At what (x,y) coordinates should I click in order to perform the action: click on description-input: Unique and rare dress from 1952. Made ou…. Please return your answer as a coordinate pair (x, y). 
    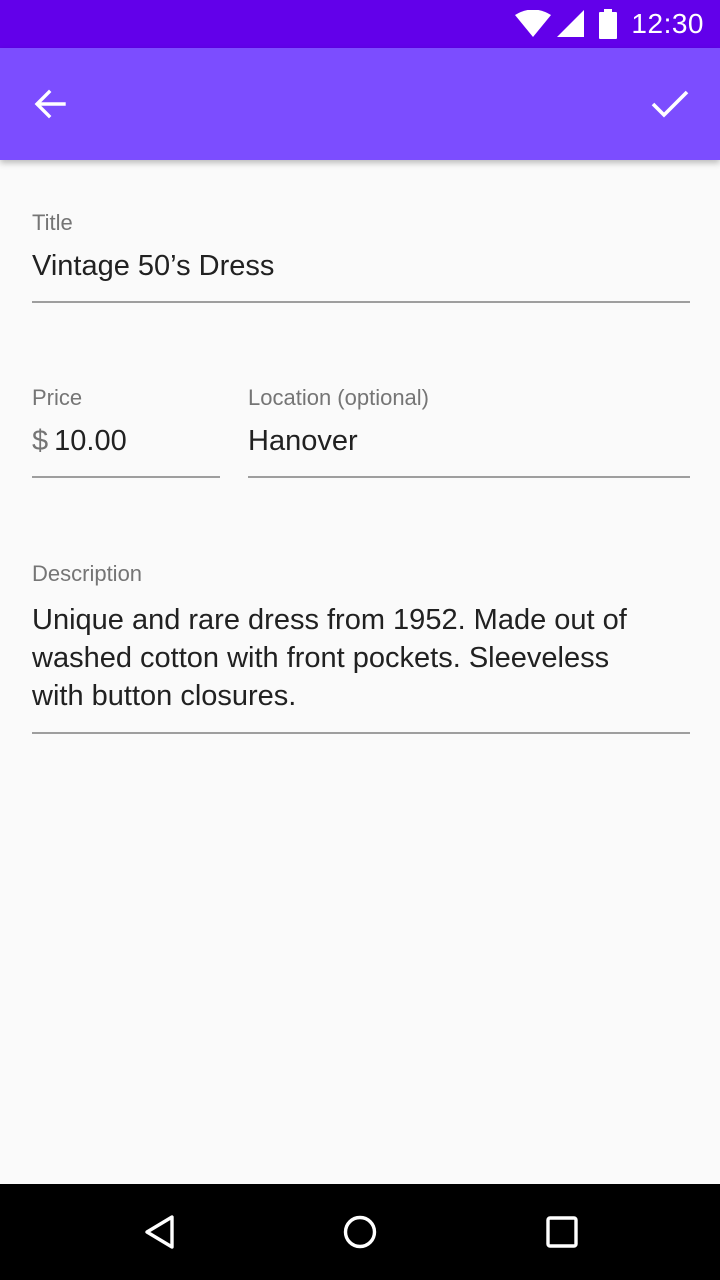
    Looking at the image, I should click on (332, 658).